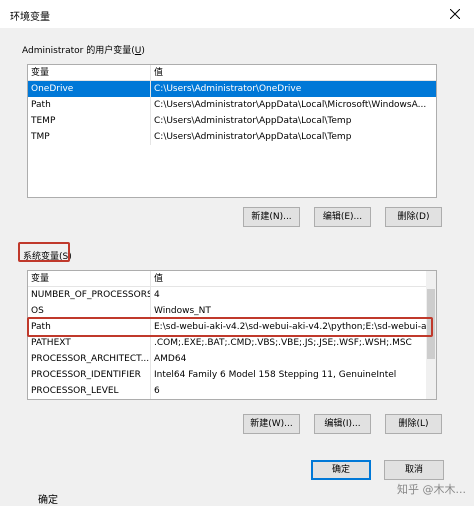 Image resolution: width=474 pixels, height=506 pixels. I want to click on user-delete-button: 删除(D), so click(413, 217).